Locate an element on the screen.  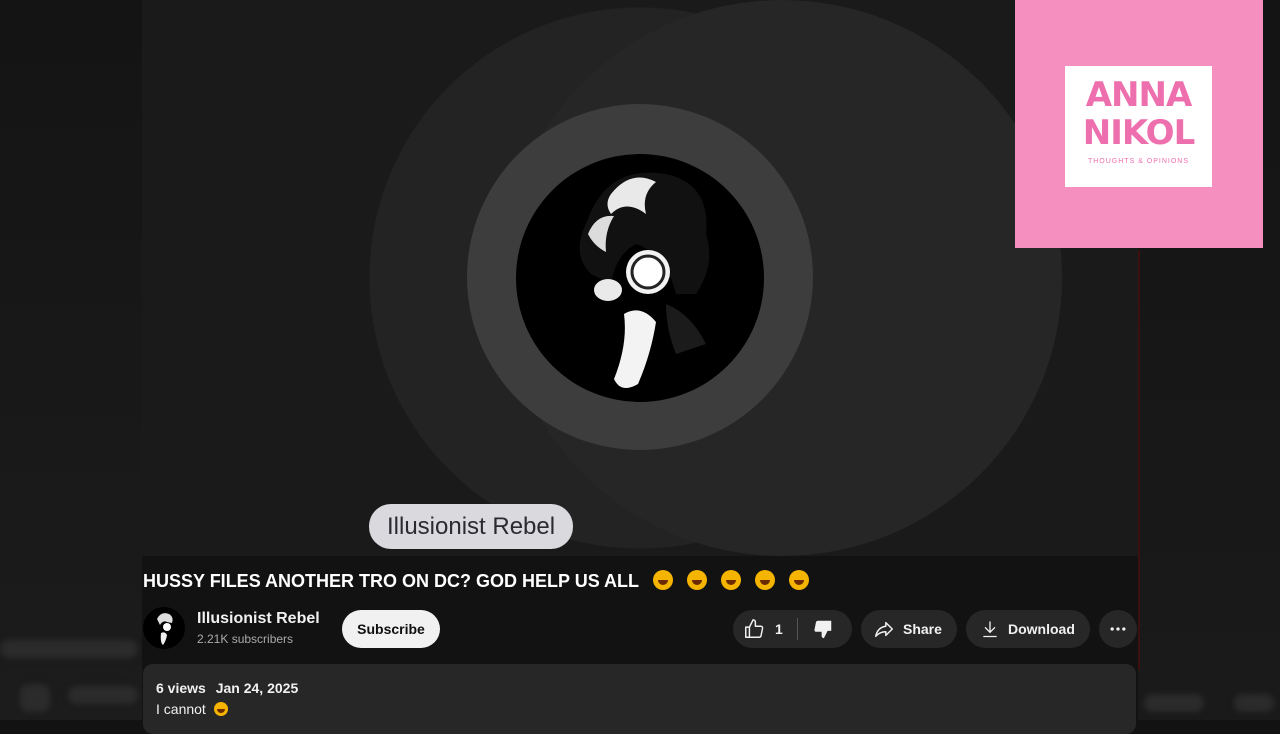
background-left-blurred is located at coordinates (71, 360).